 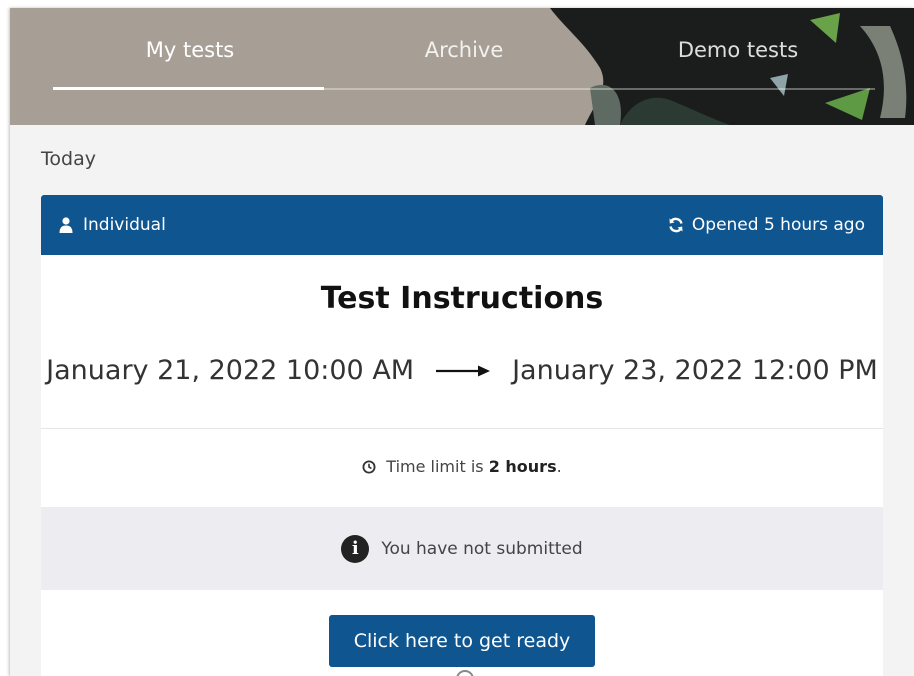 I want to click on clock-icon, so click(x=369, y=466).